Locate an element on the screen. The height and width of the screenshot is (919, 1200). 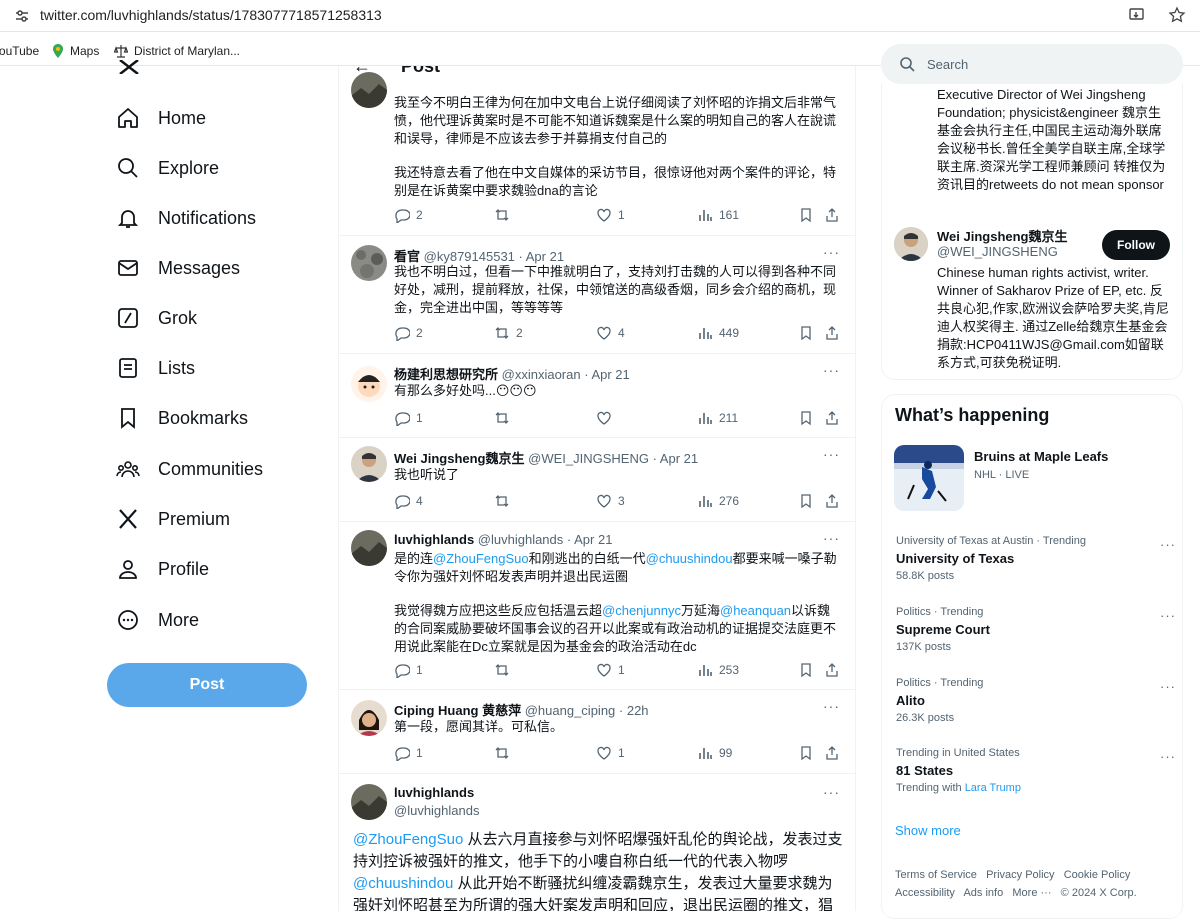
nav-item-bookmarks: Bookmarks is located at coordinates (182, 418).